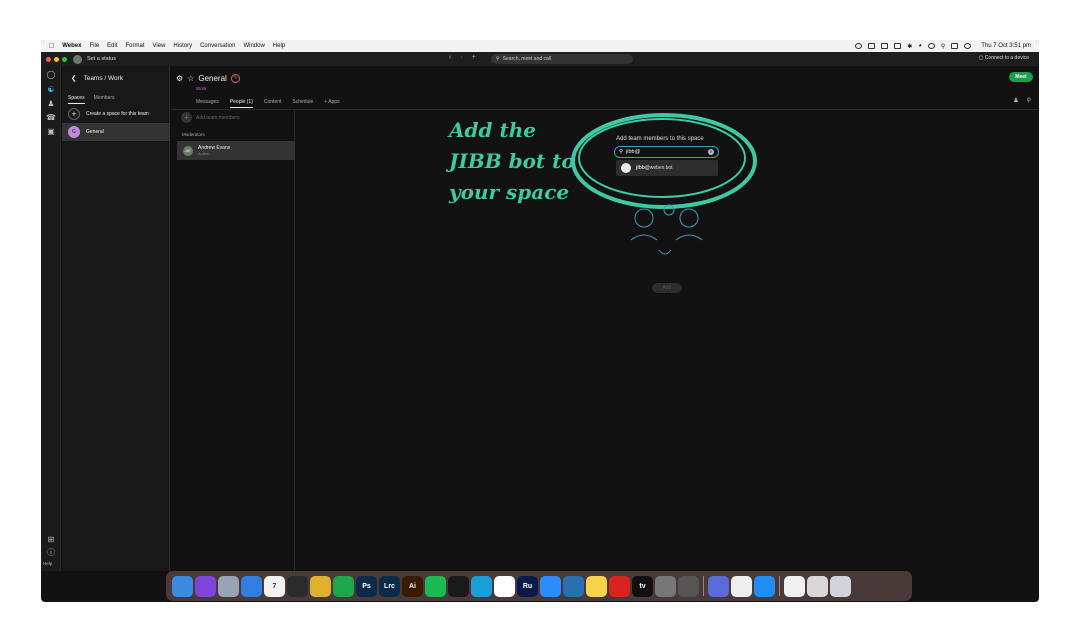  Describe the element at coordinates (527, 586) in the screenshot. I see `dock-rush-icon: Ru` at that location.